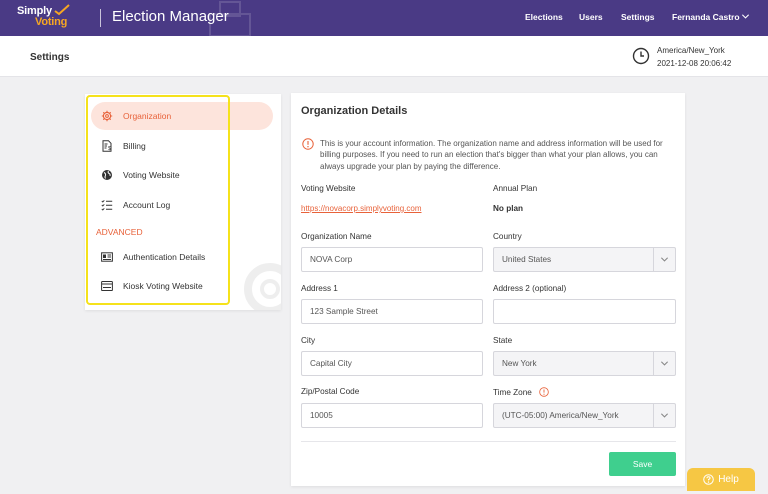 Image resolution: width=768 pixels, height=494 pixels. Describe the element at coordinates (107, 205) in the screenshot. I see `checklist-icon` at that location.